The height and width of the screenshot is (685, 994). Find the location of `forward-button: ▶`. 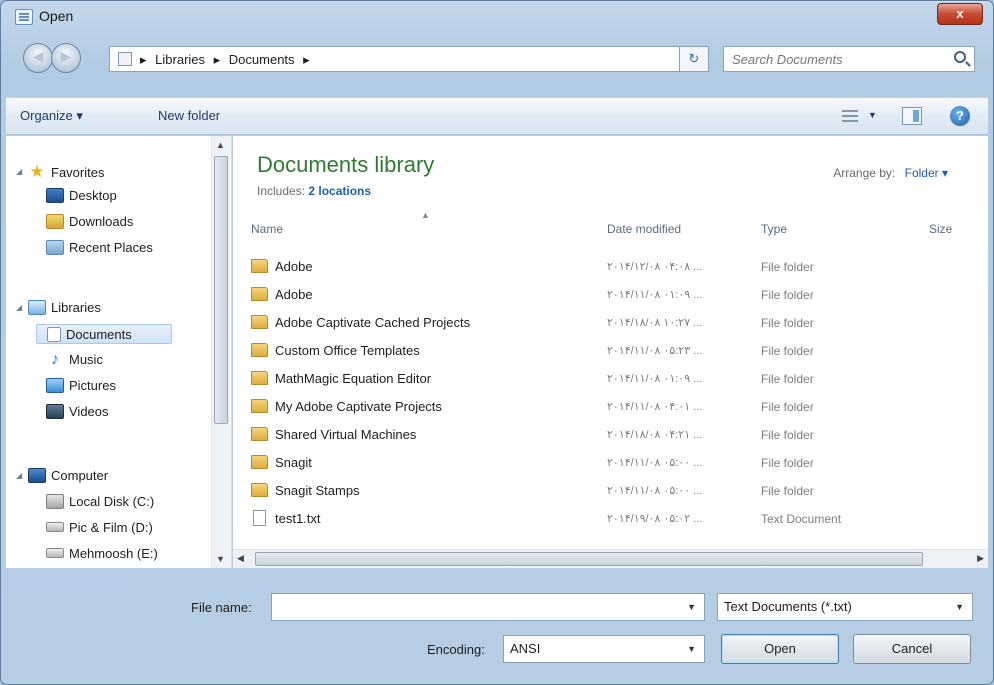

forward-button: ▶ is located at coordinates (66, 58).